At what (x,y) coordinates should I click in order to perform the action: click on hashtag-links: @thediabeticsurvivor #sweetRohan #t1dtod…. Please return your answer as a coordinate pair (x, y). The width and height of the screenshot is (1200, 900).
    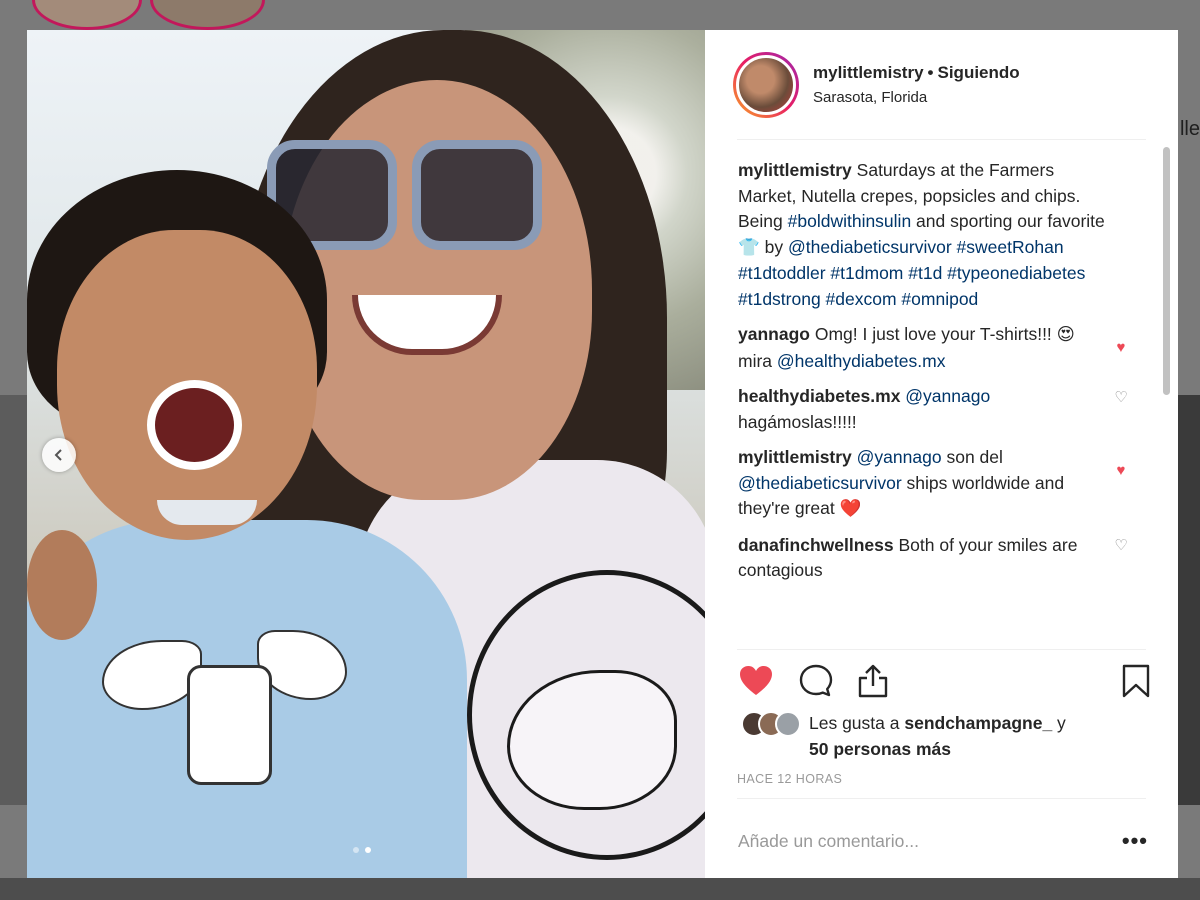
    Looking at the image, I should click on (911, 273).